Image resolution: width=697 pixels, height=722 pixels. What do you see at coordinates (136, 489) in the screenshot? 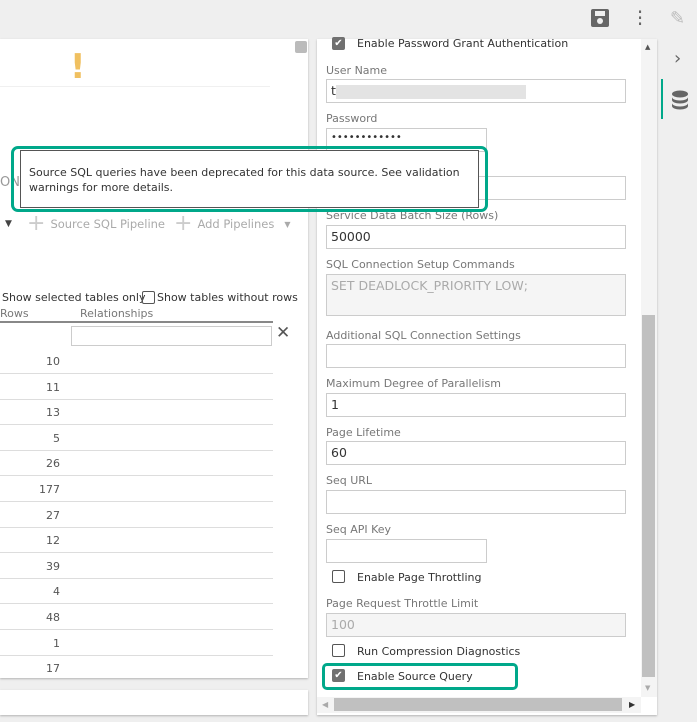
I see `table-row: 177` at bounding box center [136, 489].